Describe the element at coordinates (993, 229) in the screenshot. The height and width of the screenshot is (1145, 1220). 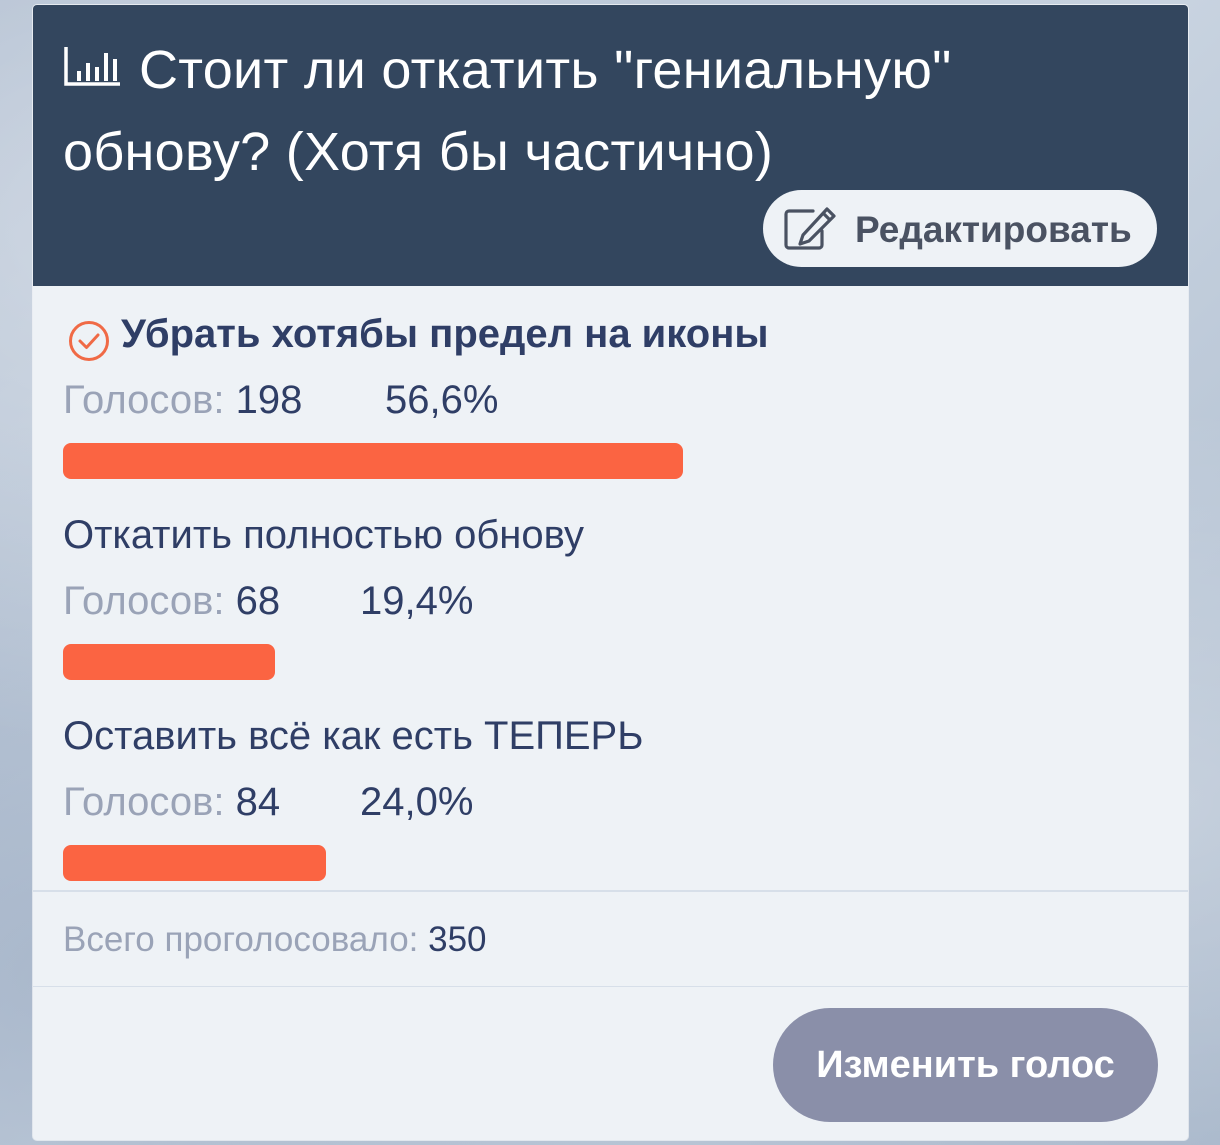
I see `edit-button-label: Редактировать` at that location.